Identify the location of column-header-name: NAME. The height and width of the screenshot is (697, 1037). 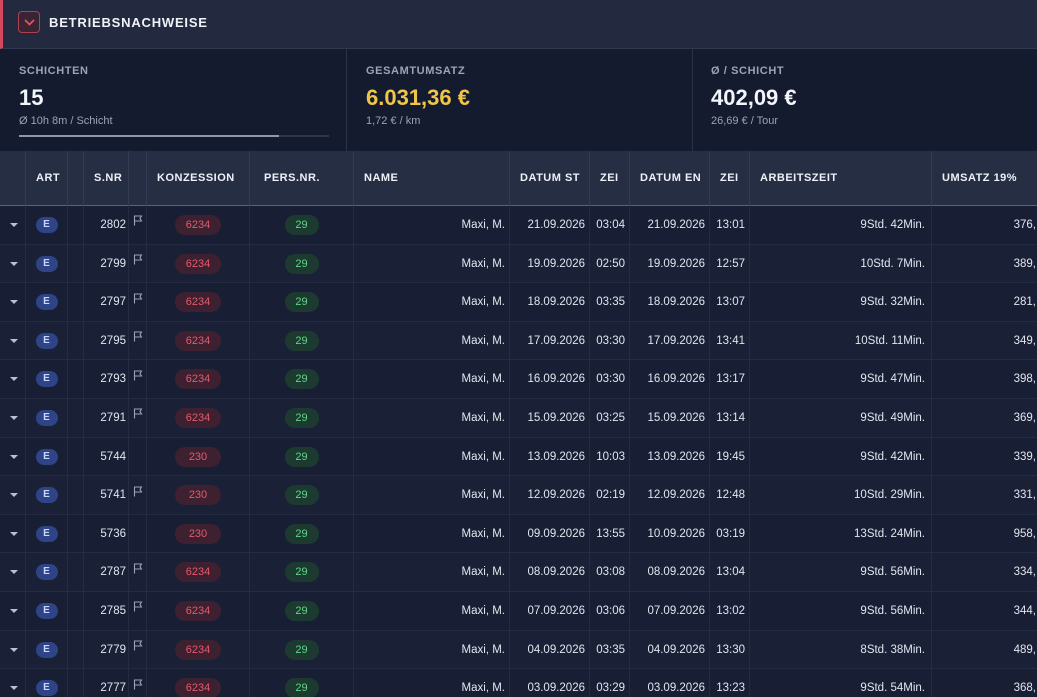
(432, 178).